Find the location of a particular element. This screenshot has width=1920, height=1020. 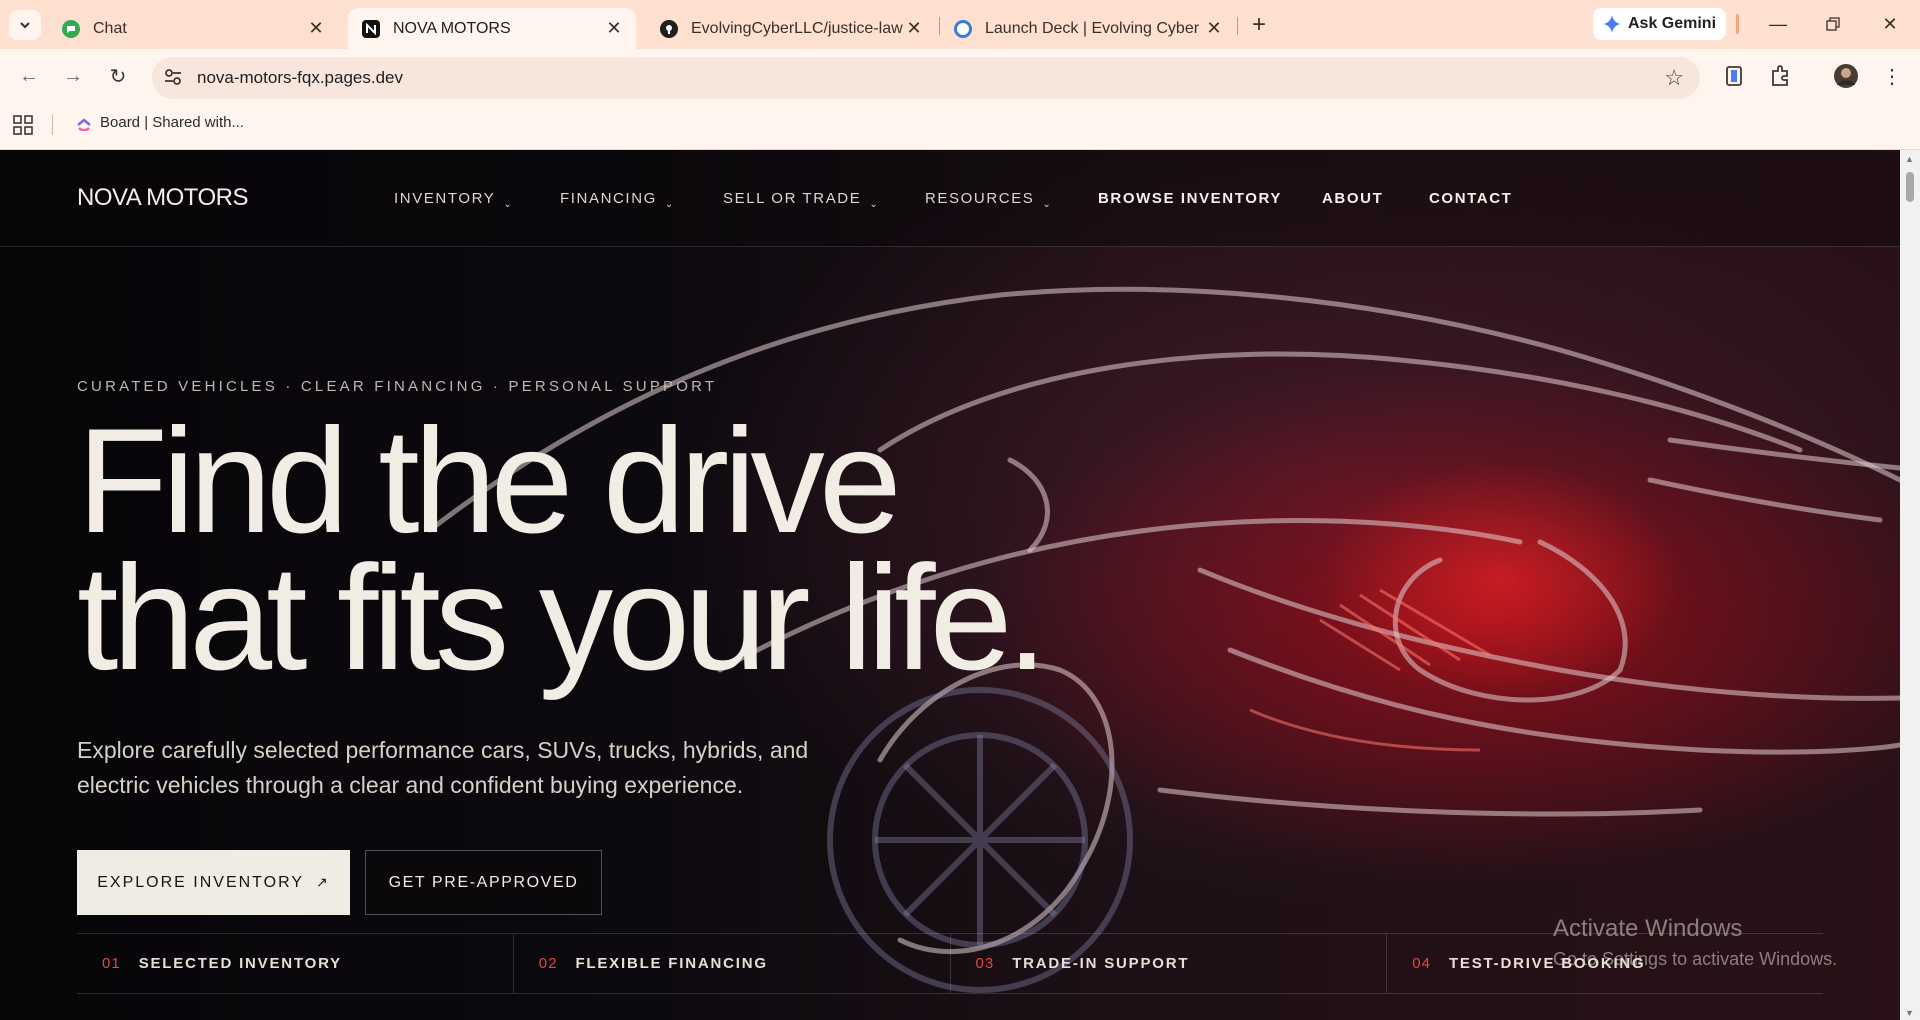

back-button: ← is located at coordinates (29, 76).